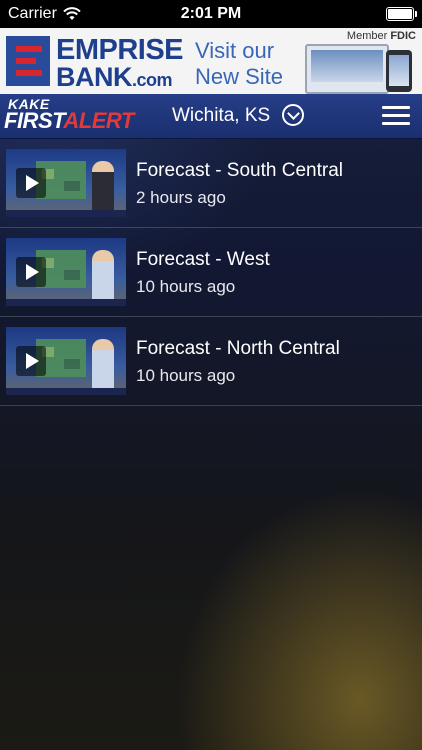 This screenshot has width=422, height=750. Describe the element at coordinates (211, 361) in the screenshot. I see `list-item: Forecast - North Central 10 hours ago` at that location.